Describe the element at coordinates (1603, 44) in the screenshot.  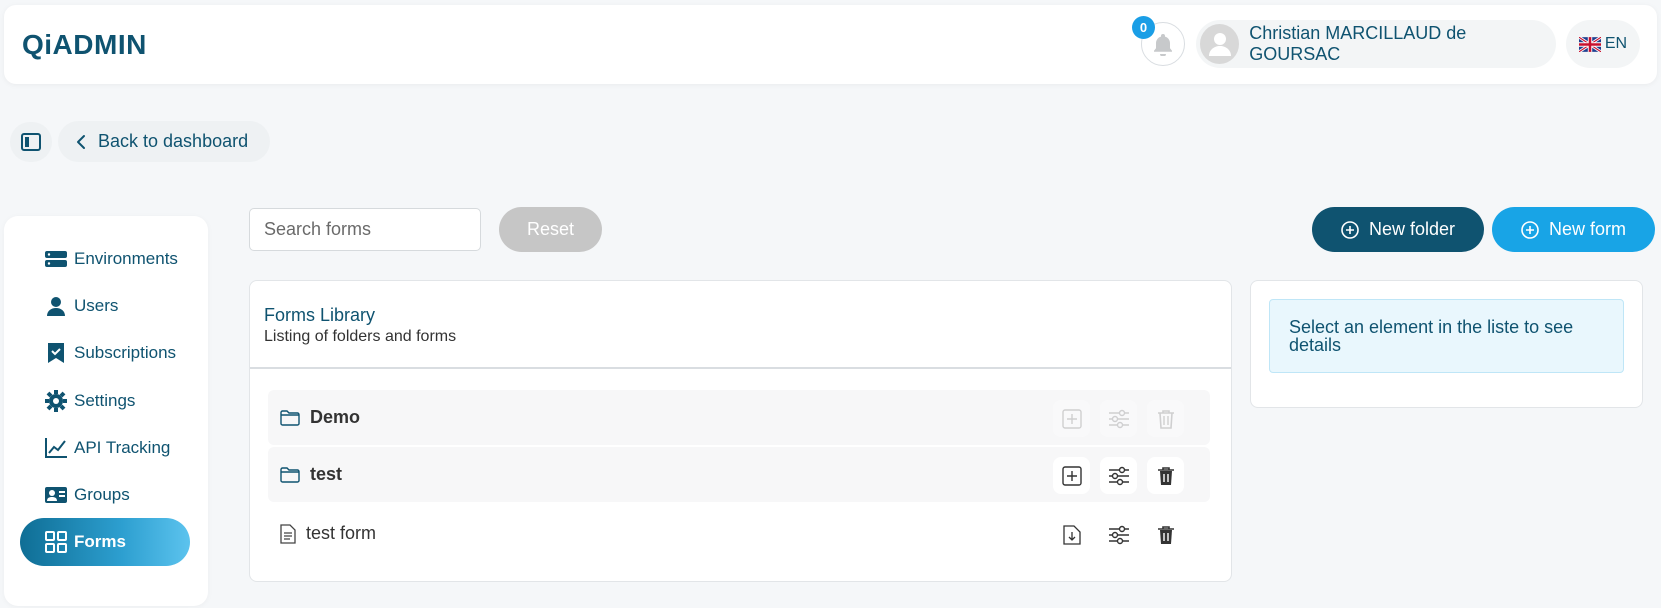
I see `language-selector: EN` at that location.